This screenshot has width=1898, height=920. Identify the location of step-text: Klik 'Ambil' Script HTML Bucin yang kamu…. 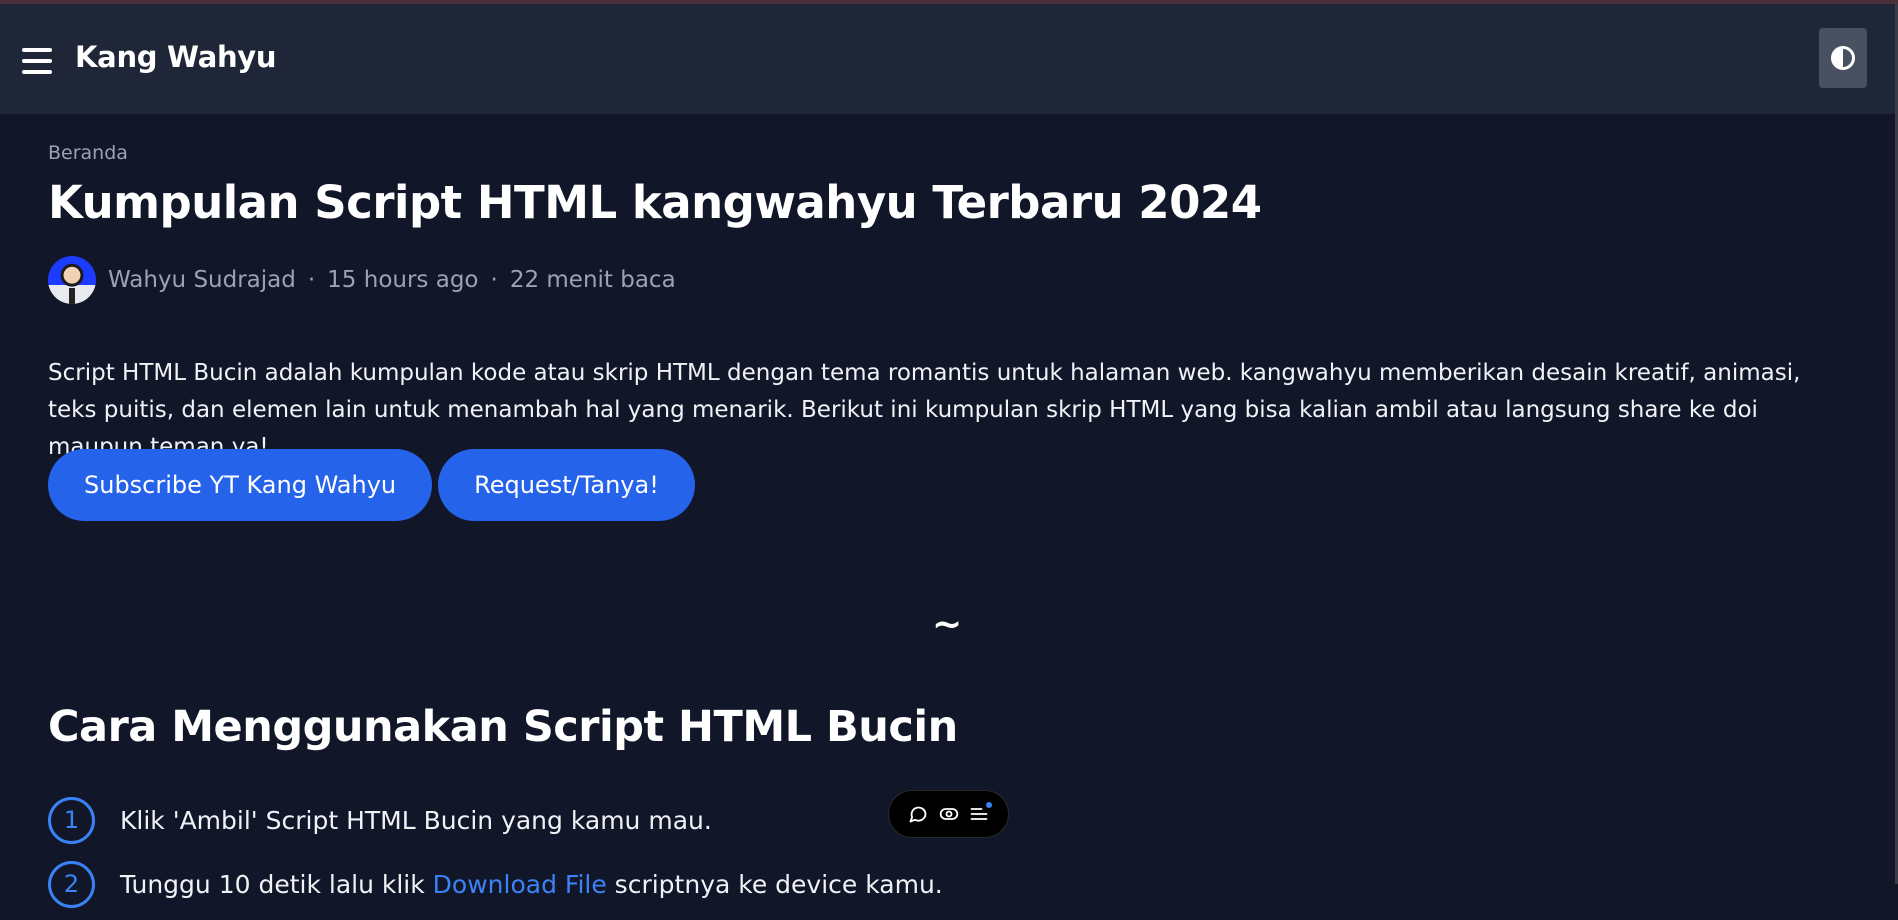
(416, 820).